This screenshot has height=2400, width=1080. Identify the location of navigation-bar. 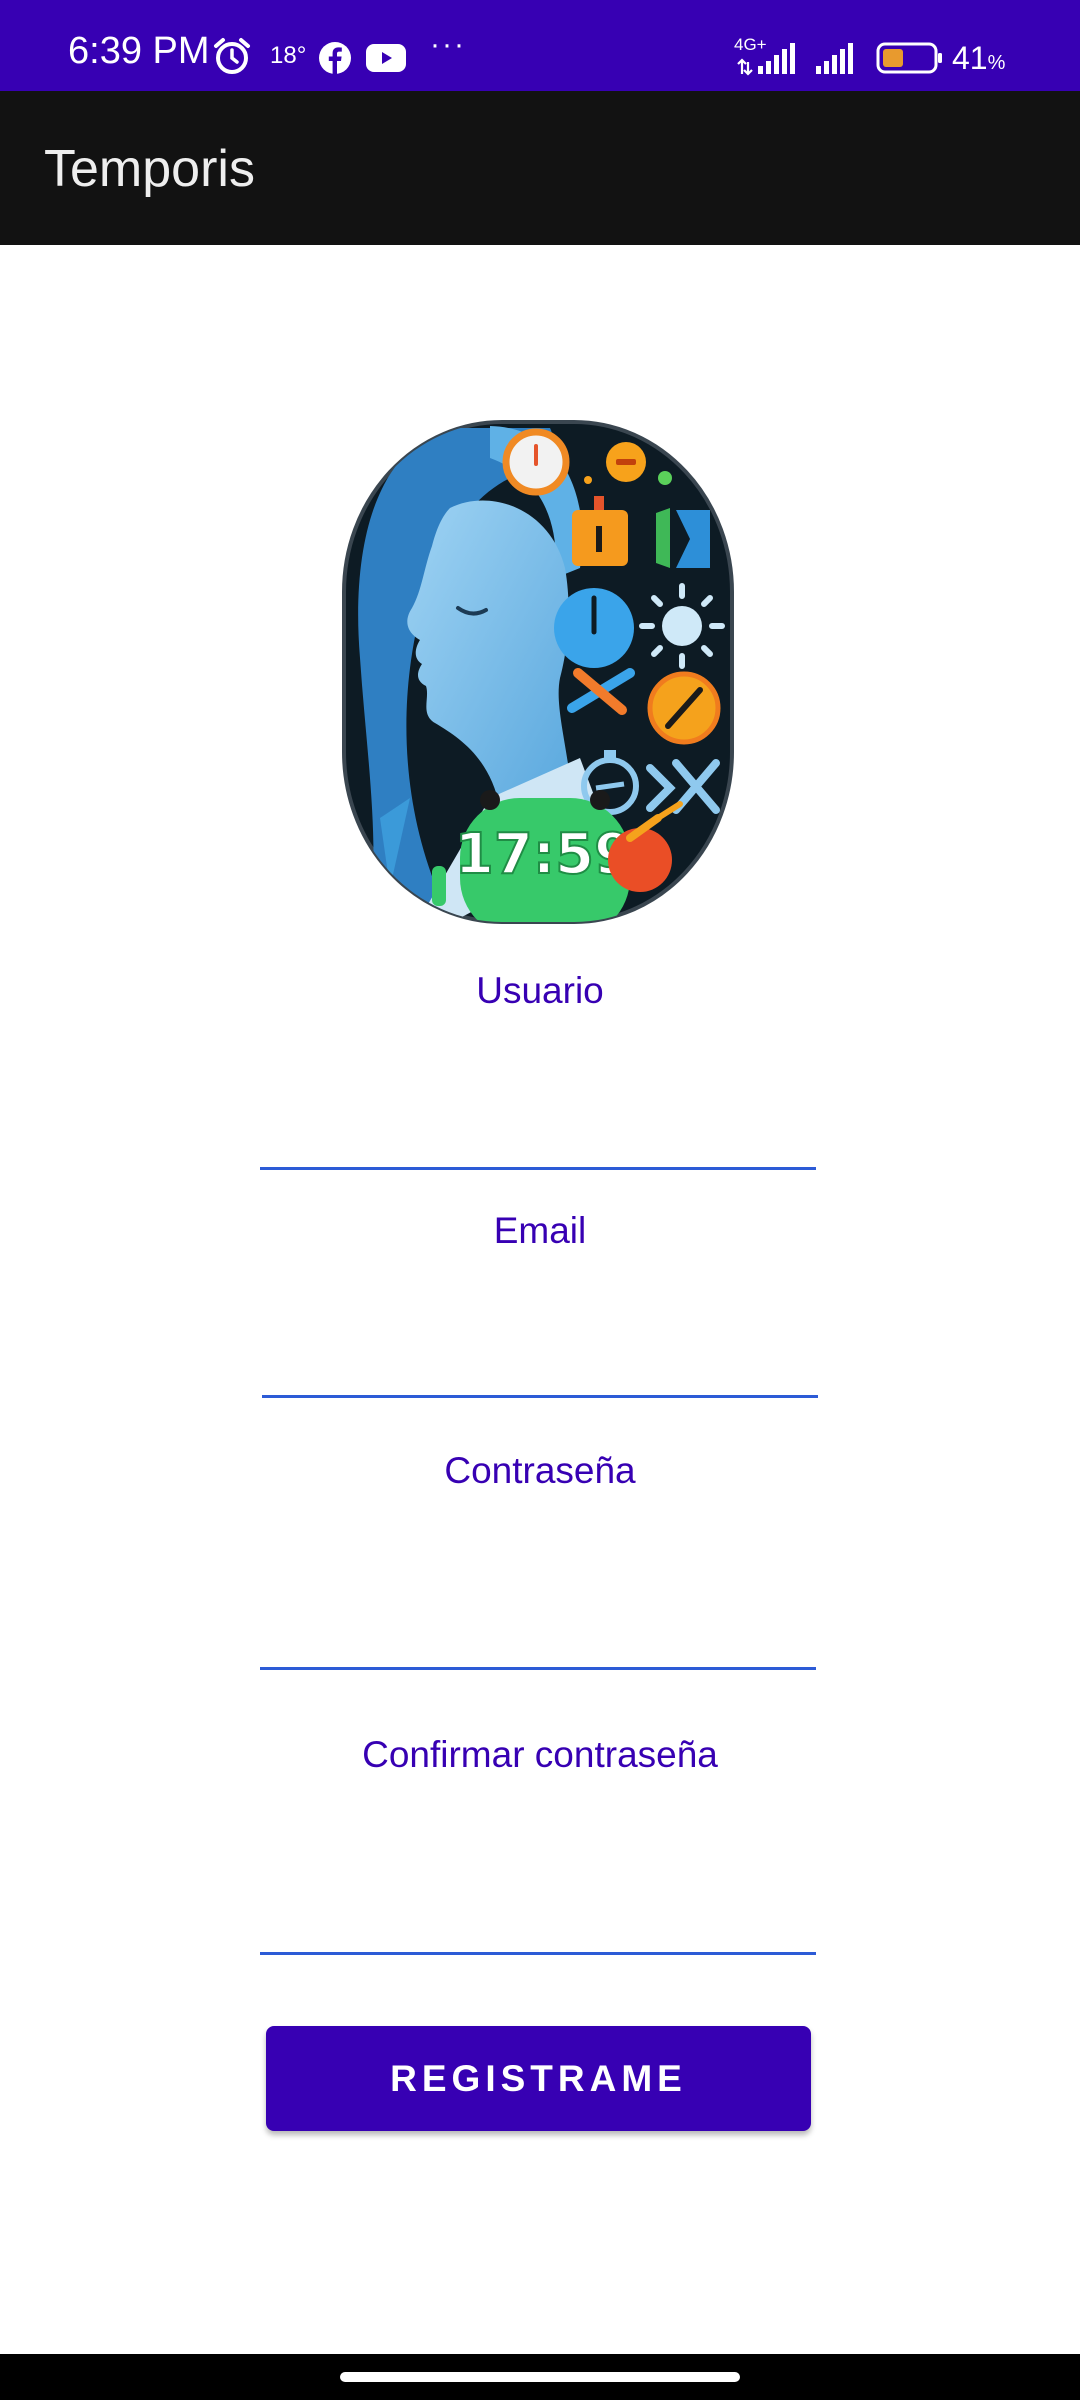
(540, 2377).